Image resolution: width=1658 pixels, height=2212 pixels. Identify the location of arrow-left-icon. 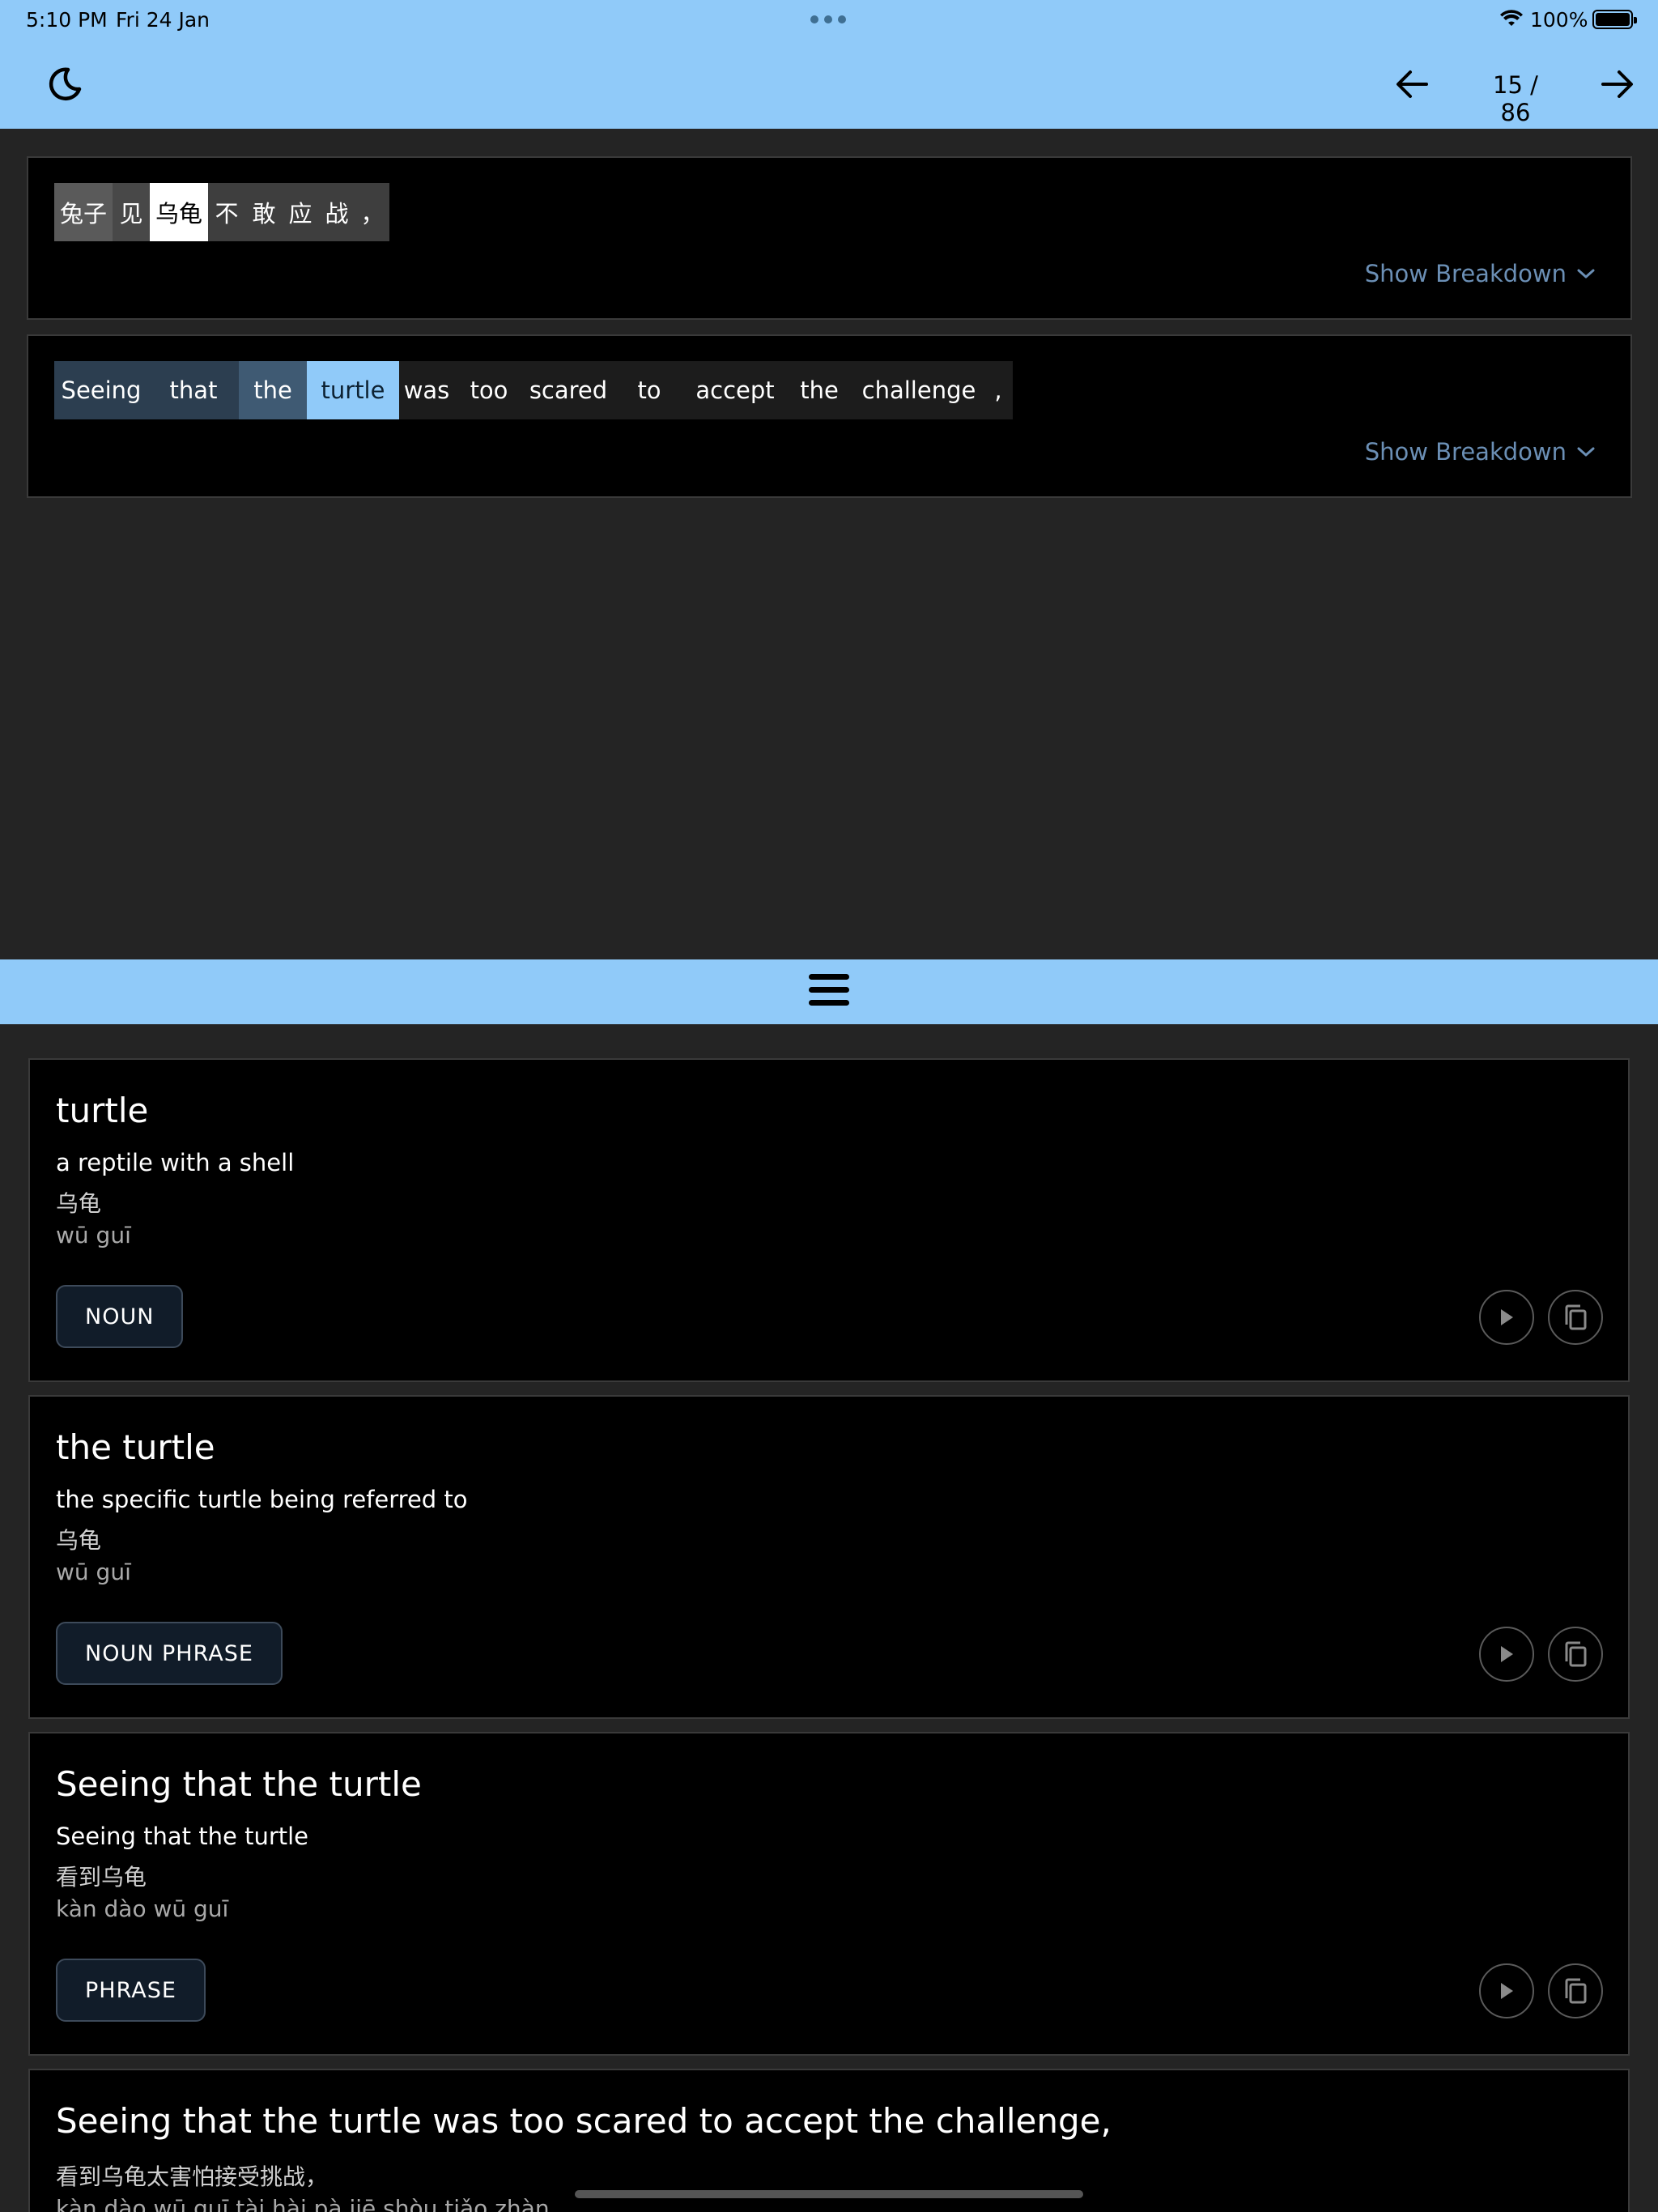
(1412, 84).